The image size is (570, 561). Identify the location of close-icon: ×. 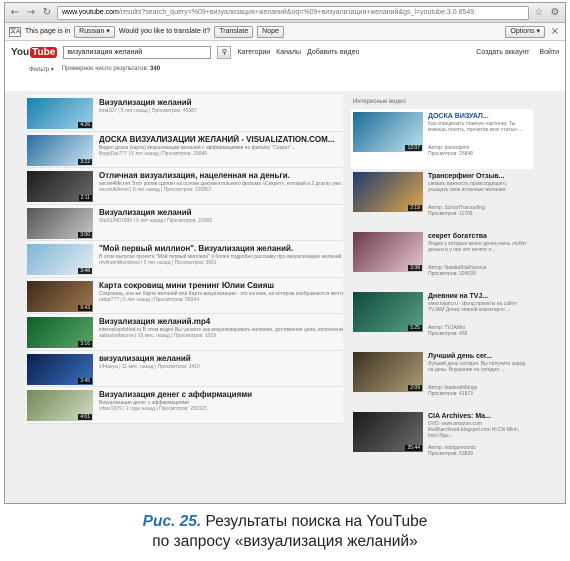
(555, 31).